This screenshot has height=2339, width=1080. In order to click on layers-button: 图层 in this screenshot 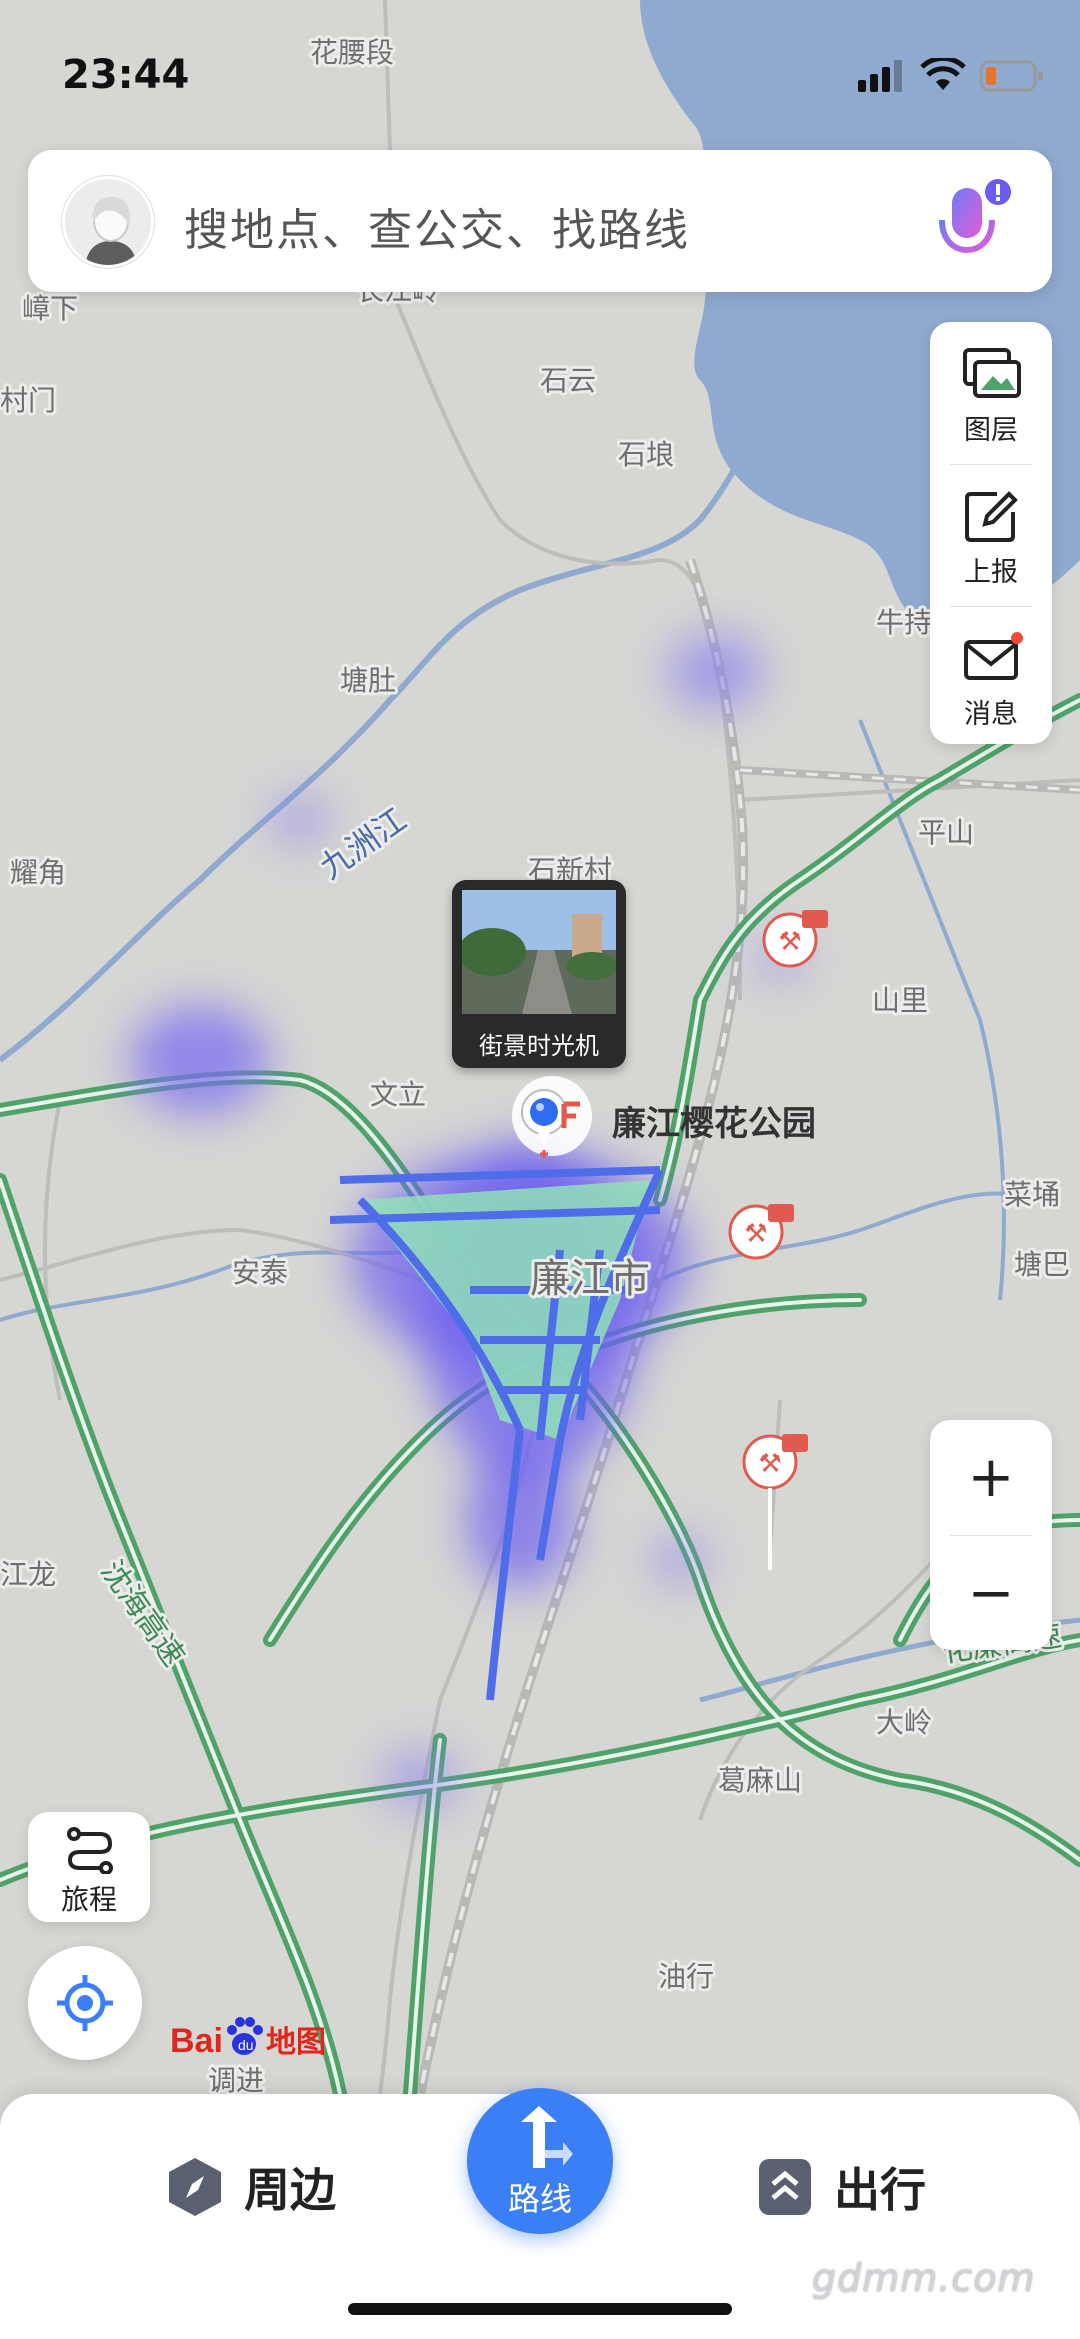, I will do `click(991, 392)`.